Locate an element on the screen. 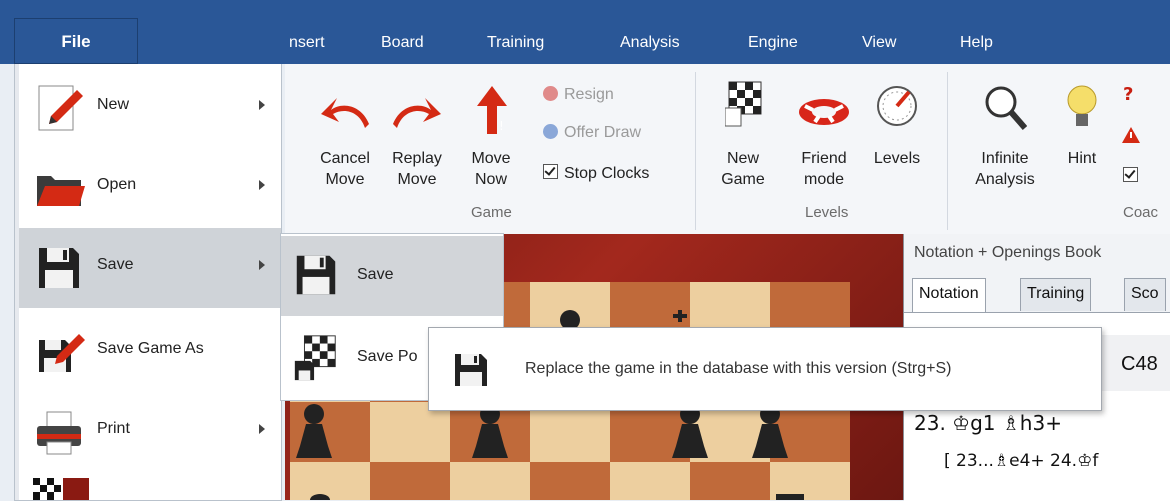 Image resolution: width=1170 pixels, height=501 pixels. new-game-label: New Game is located at coordinates (743, 169).